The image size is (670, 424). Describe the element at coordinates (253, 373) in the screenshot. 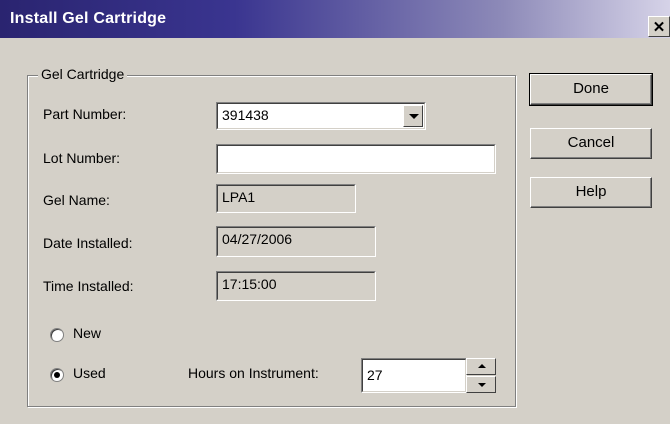

I see `hours-label: Hours on Instrument:` at that location.